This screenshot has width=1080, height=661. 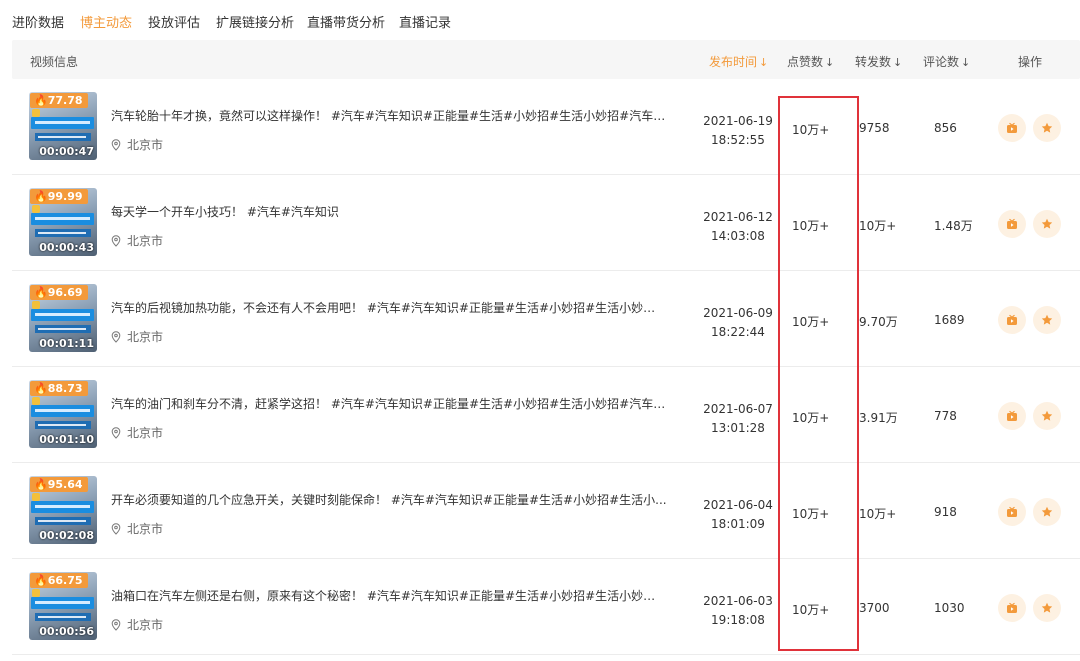 I want to click on video-duration: 00:01:11, so click(x=66, y=343).